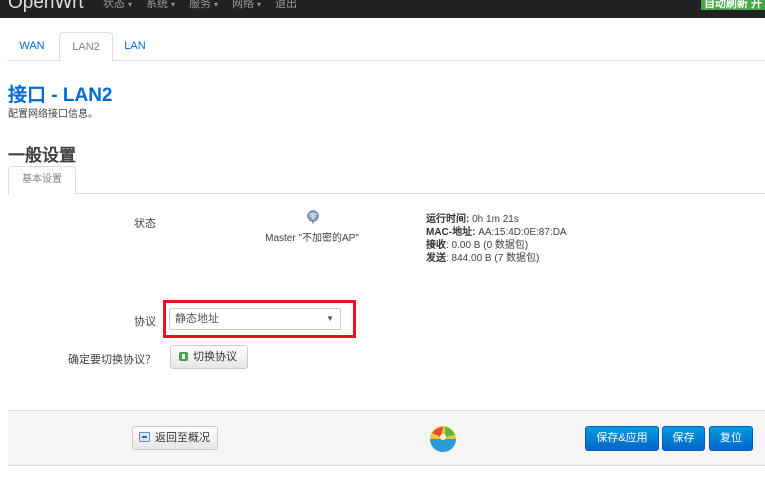 This screenshot has width=765, height=480. I want to click on wifi-icon, so click(313, 217).